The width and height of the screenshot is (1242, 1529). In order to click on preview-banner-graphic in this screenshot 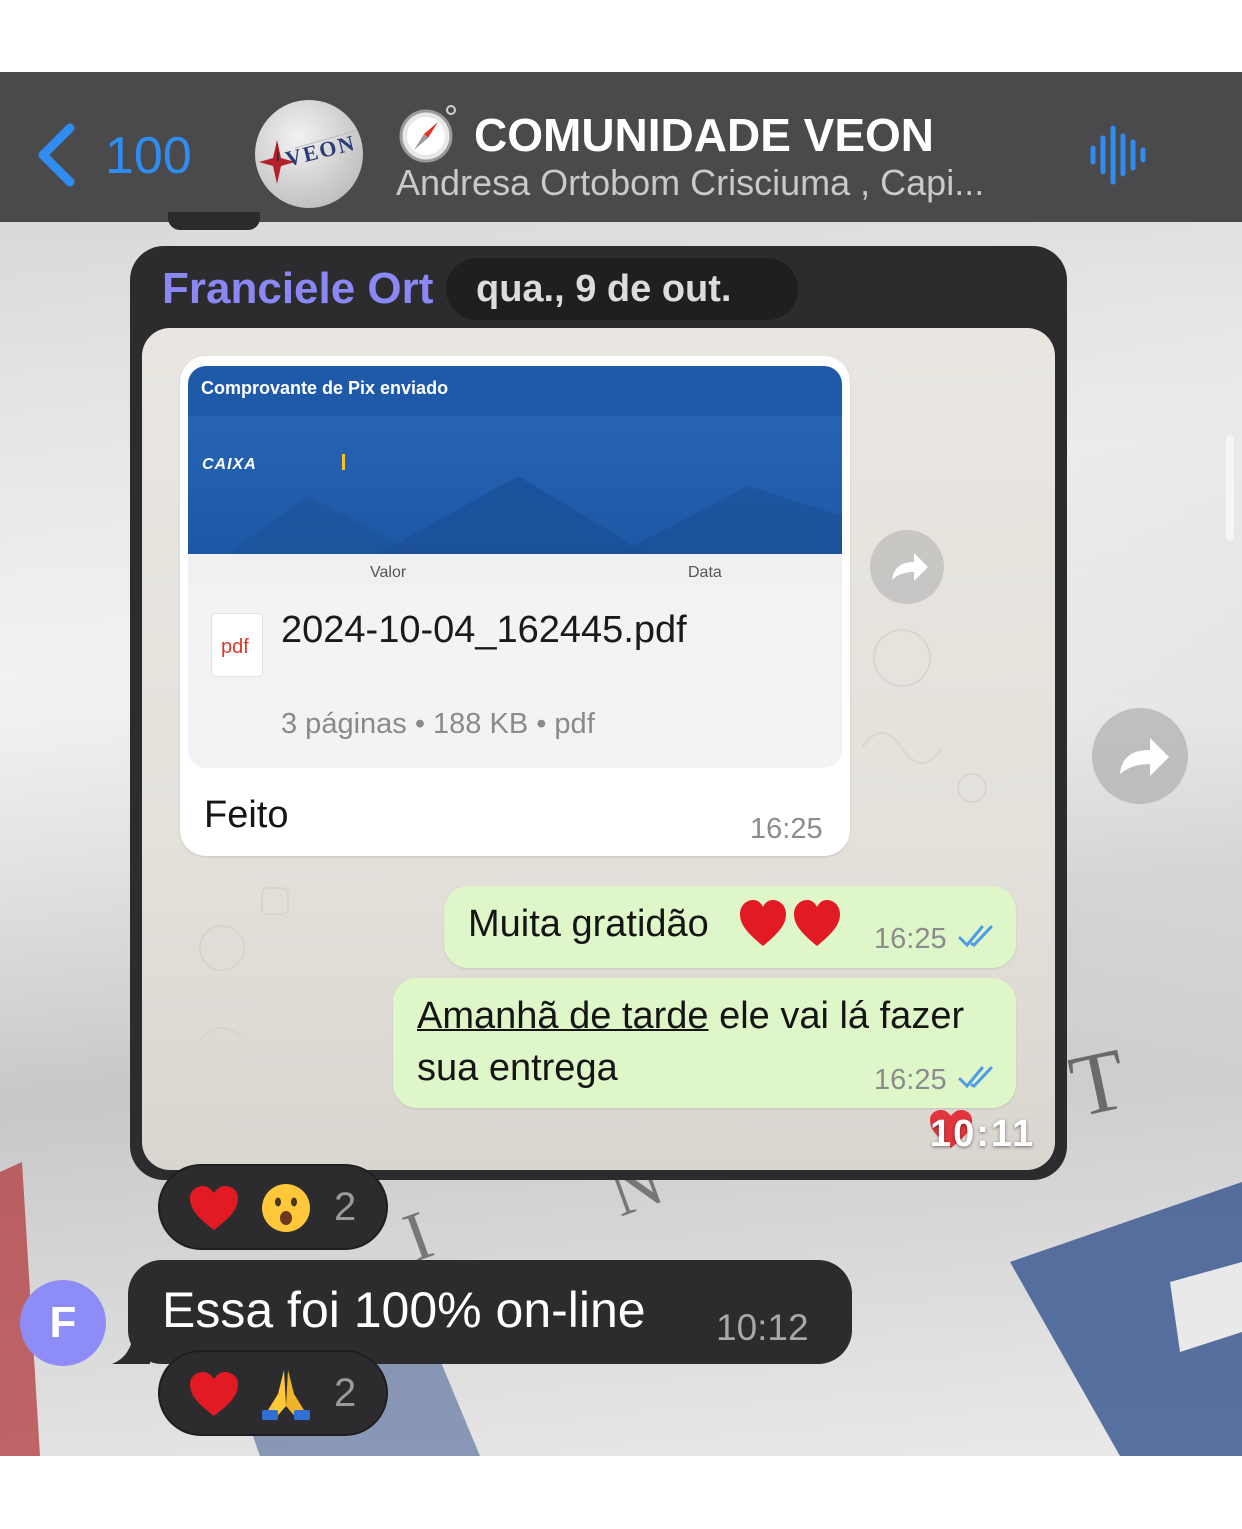, I will do `click(535, 515)`.